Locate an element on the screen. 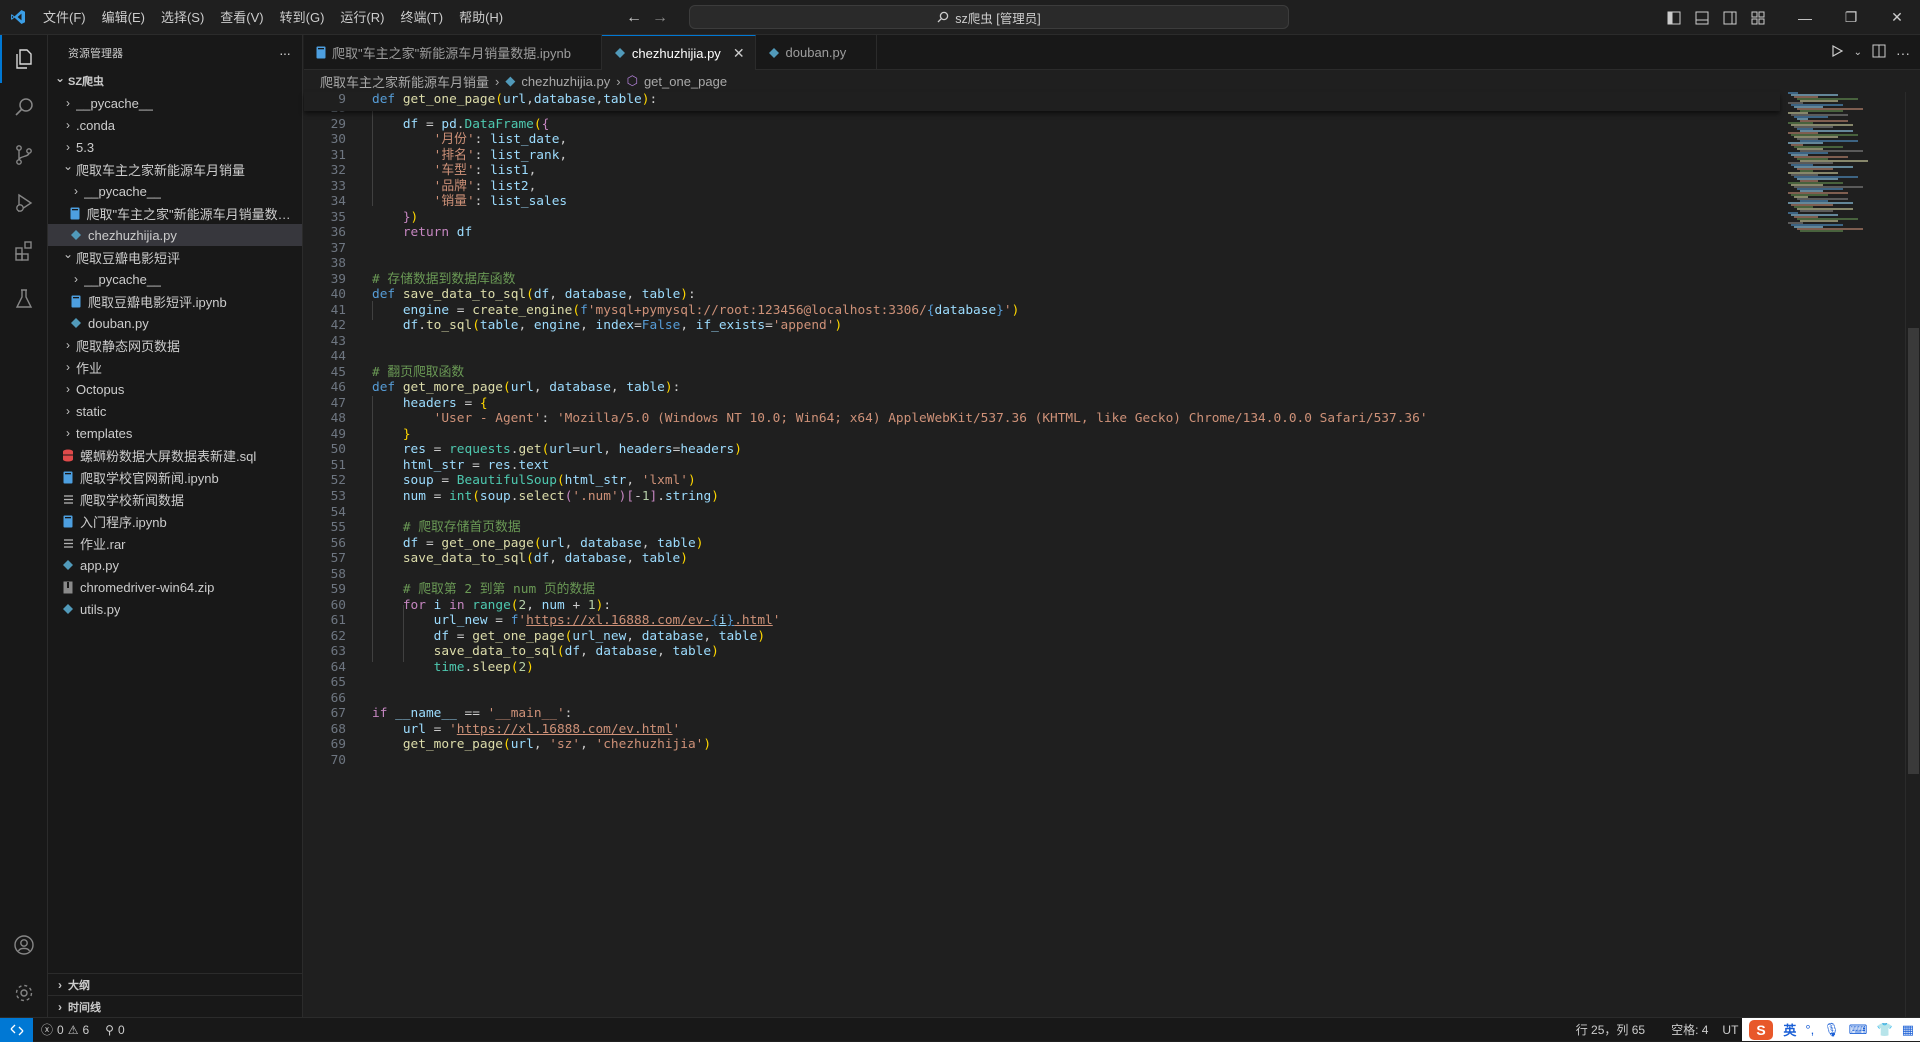  menu-item: 转到(G) is located at coordinates (302, 17).